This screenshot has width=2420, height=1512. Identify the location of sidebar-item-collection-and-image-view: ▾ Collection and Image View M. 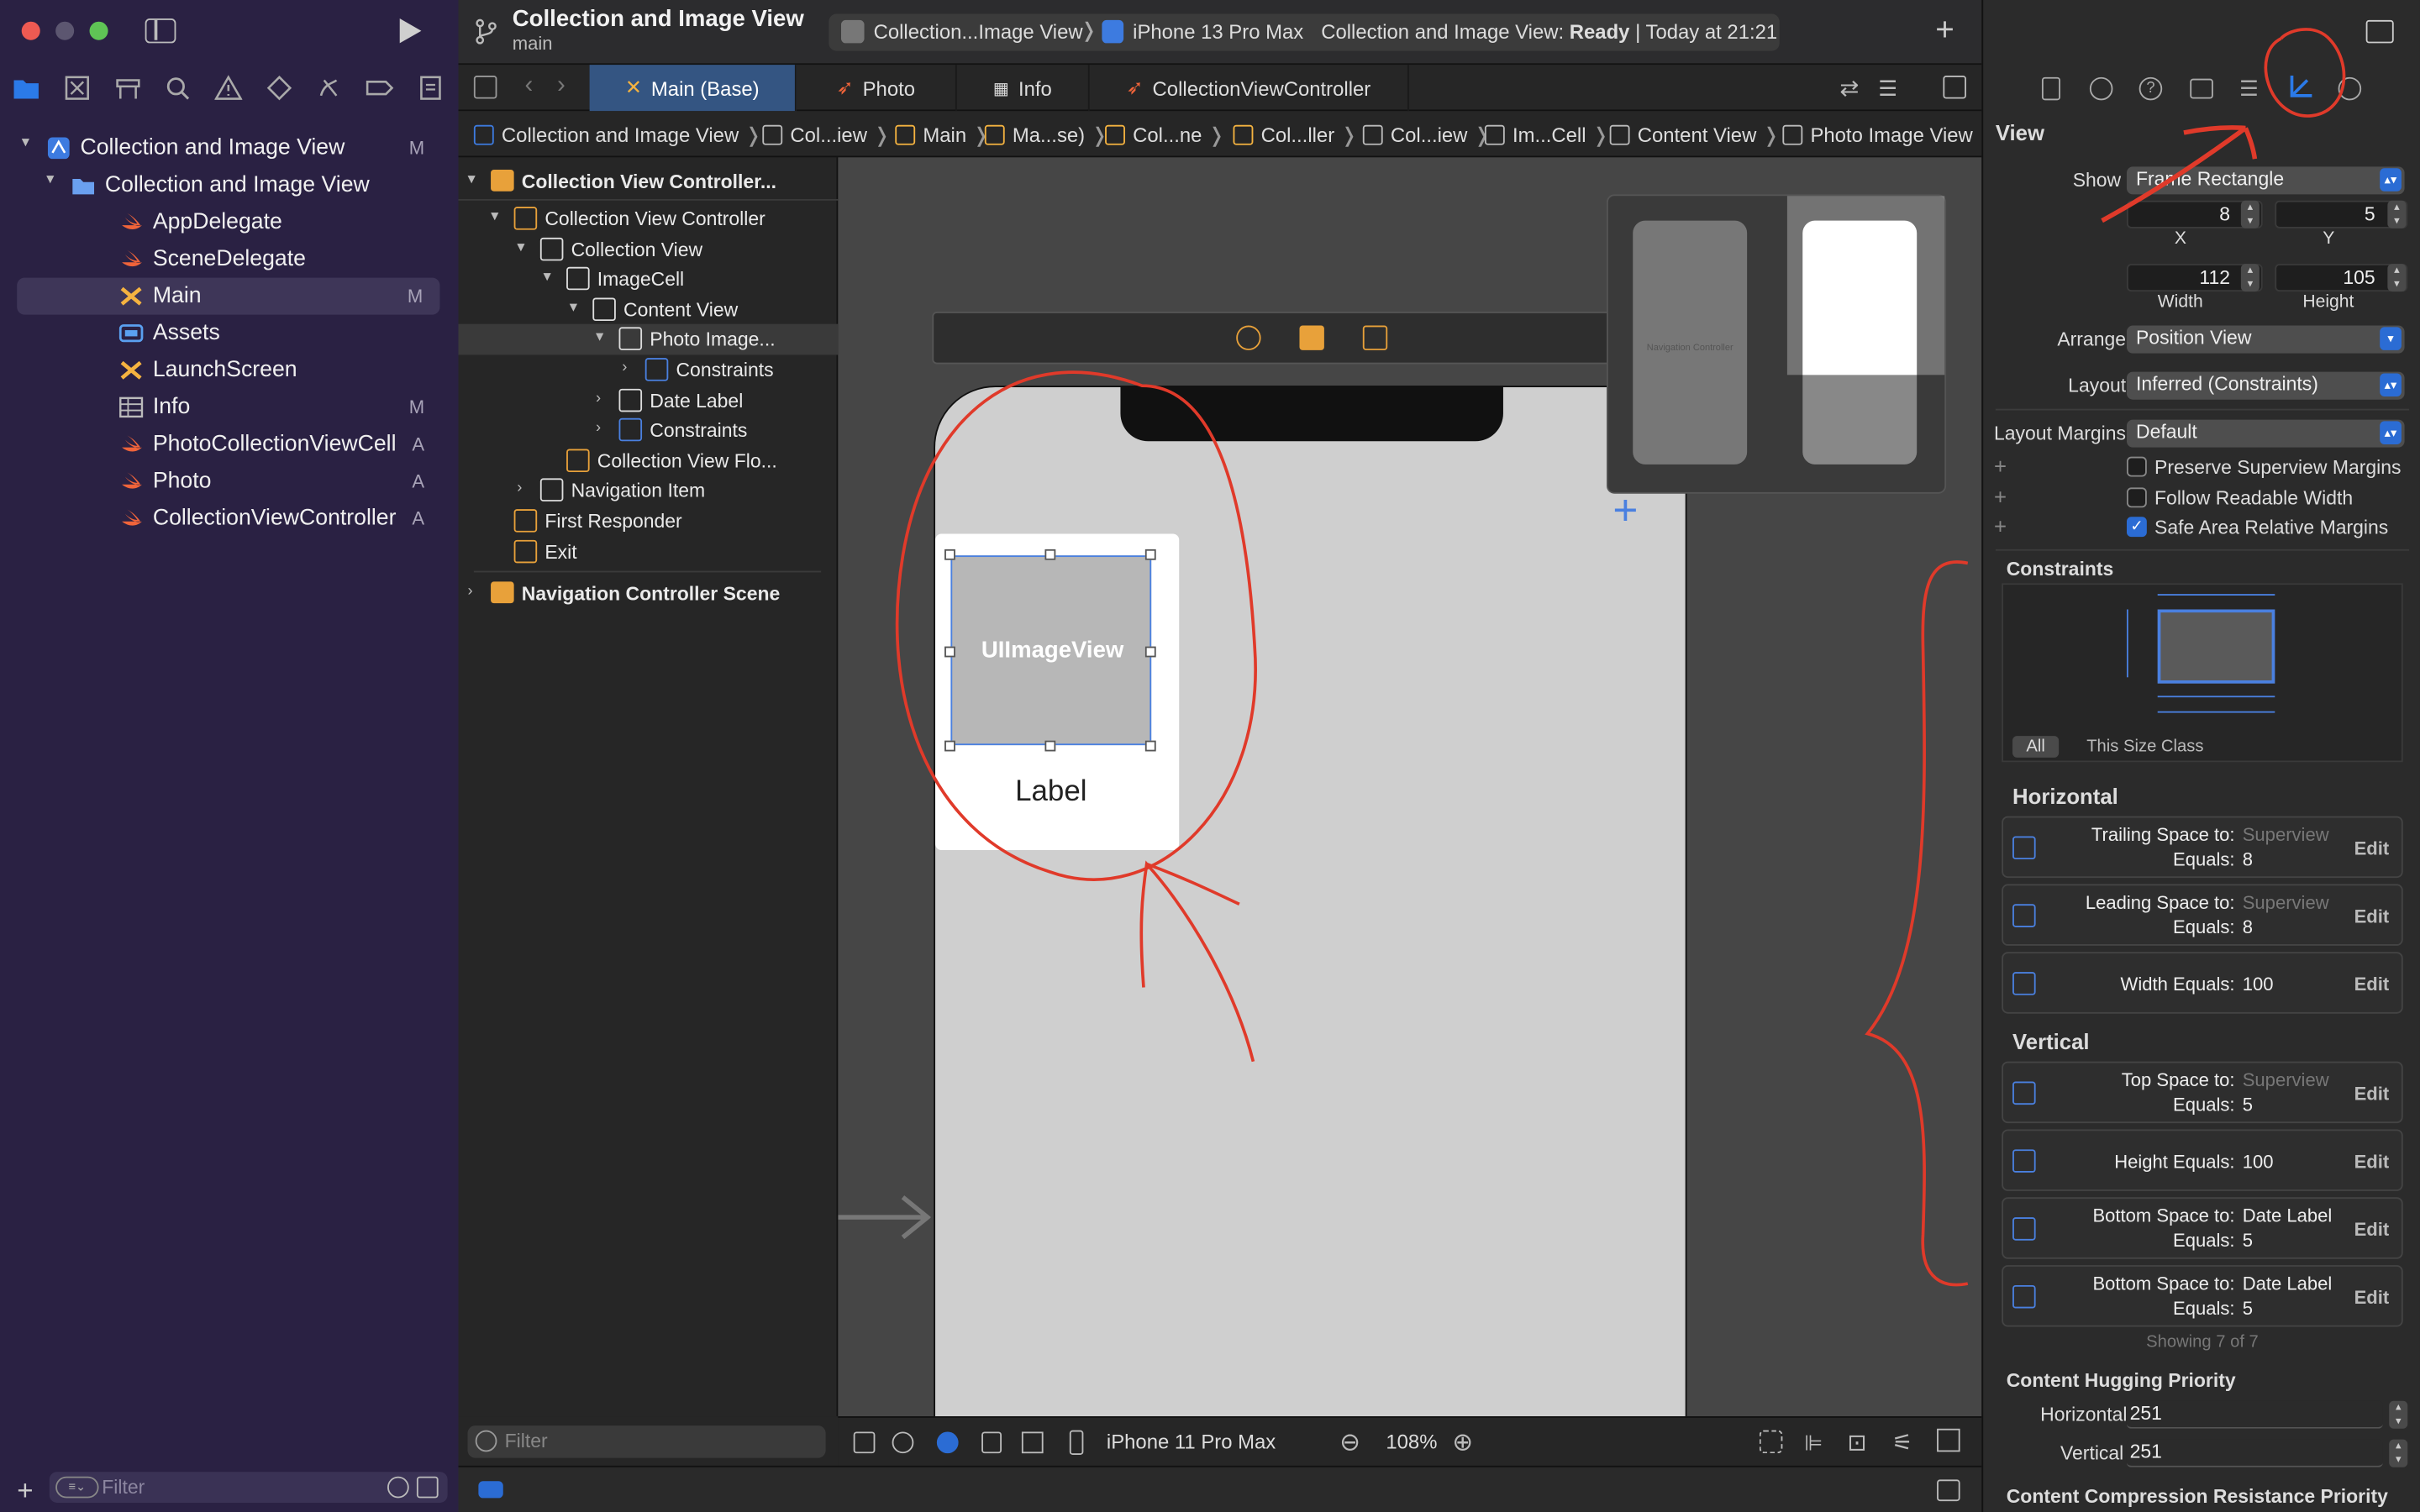
(229, 147).